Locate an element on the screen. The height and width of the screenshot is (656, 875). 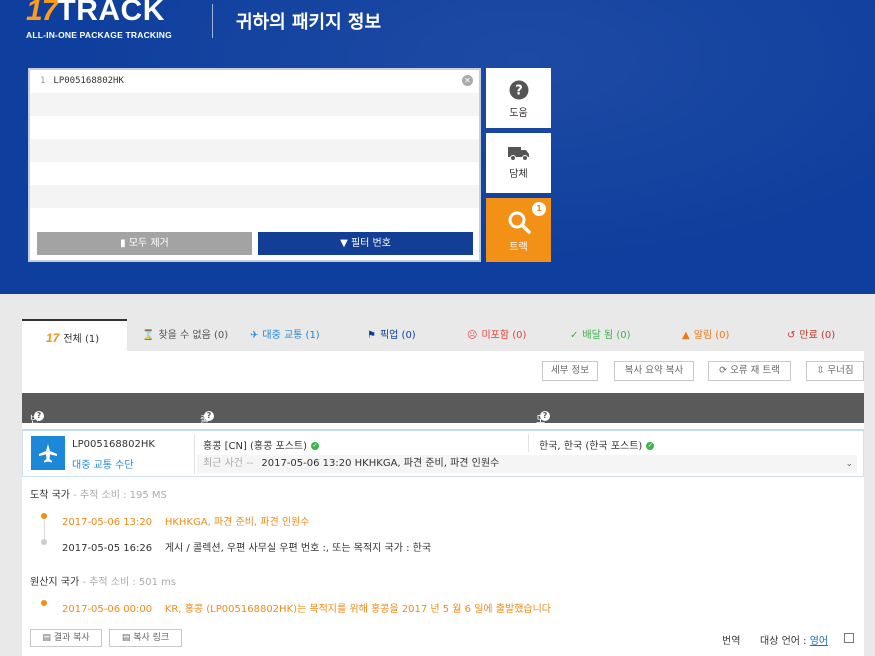
track-button: 트랙 1 is located at coordinates (518, 230).